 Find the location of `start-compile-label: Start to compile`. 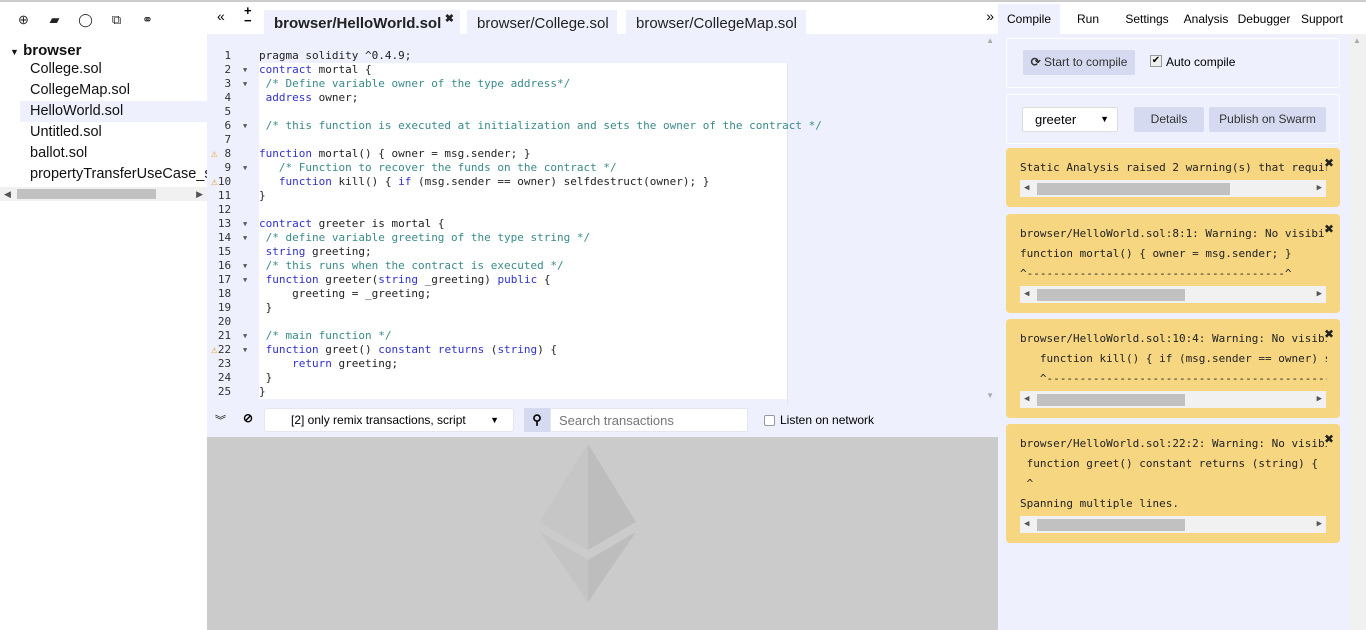

start-compile-label: Start to compile is located at coordinates (1086, 62).